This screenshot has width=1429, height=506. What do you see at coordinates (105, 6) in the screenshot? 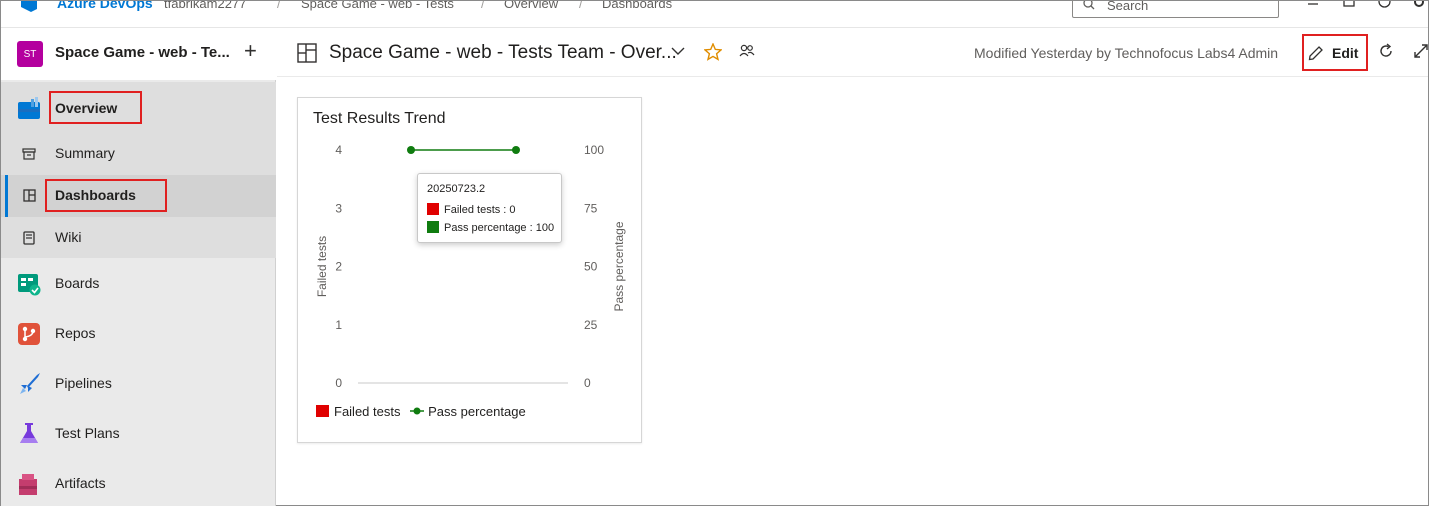
I see `brand-name: Azure DevOps` at bounding box center [105, 6].